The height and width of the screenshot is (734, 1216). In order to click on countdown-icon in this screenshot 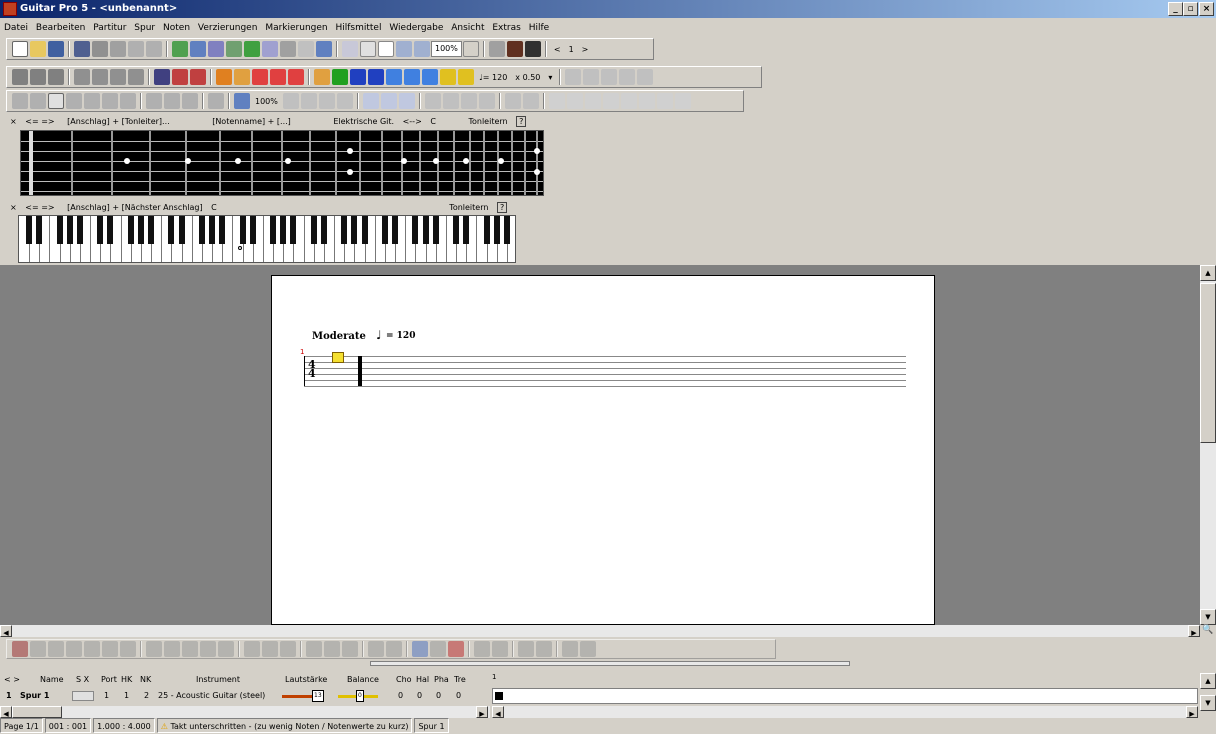, I will do `click(412, 77)`.